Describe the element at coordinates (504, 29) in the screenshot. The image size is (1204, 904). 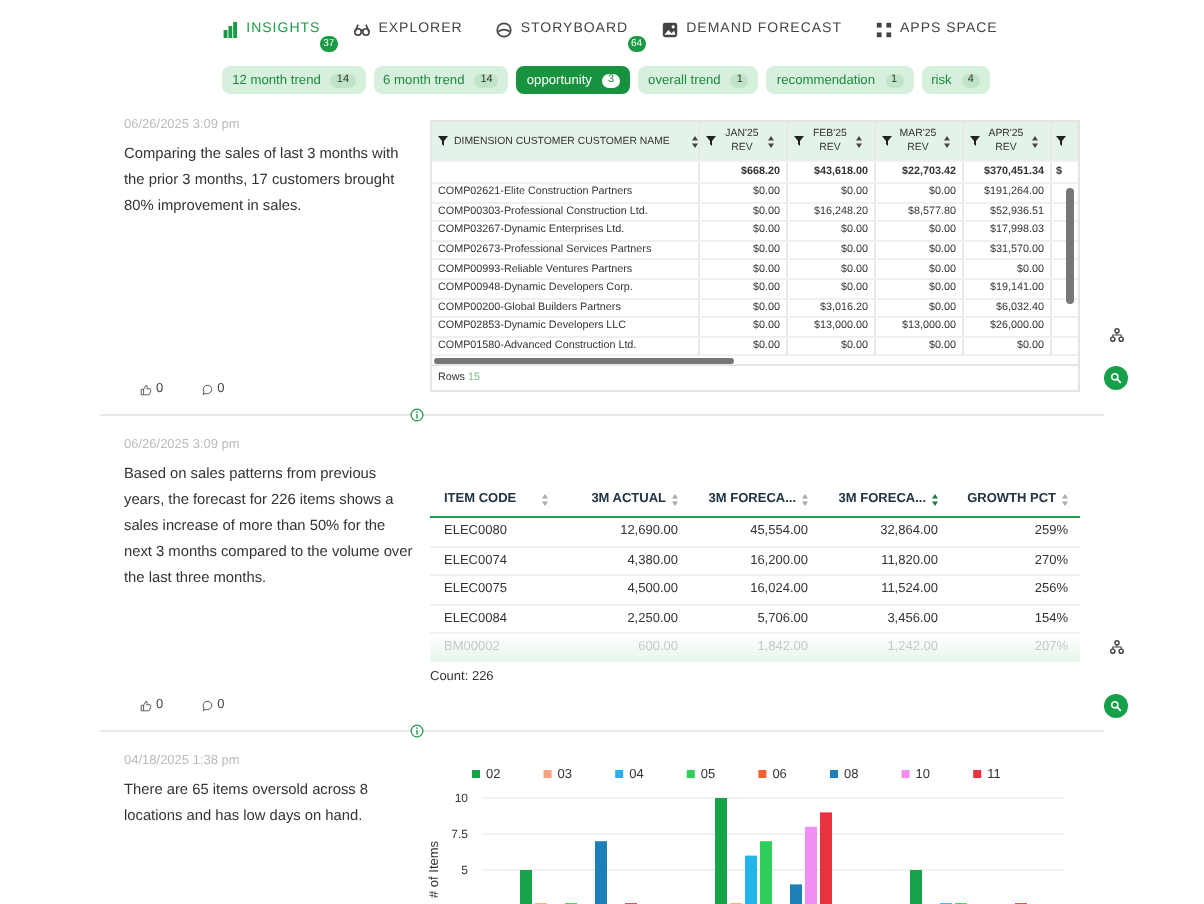
I see `globe-icon` at that location.